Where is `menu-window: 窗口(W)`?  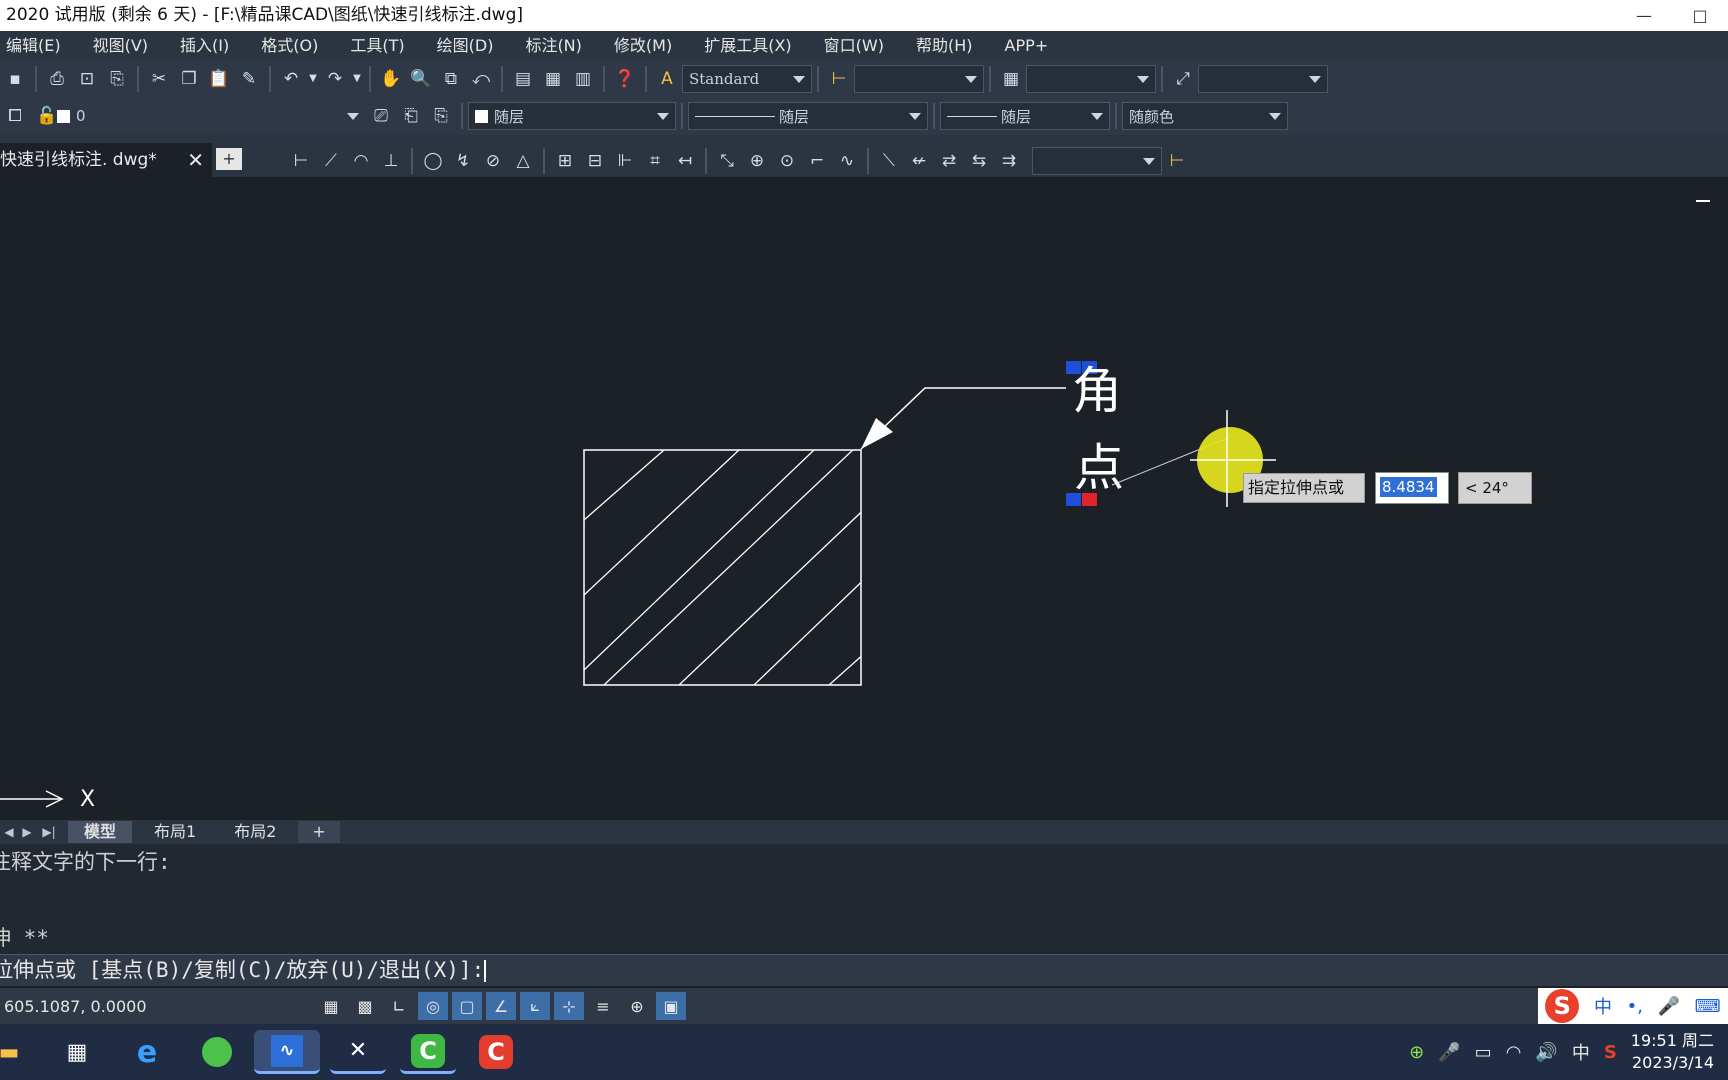
menu-window: 窗口(W) is located at coordinates (858, 45).